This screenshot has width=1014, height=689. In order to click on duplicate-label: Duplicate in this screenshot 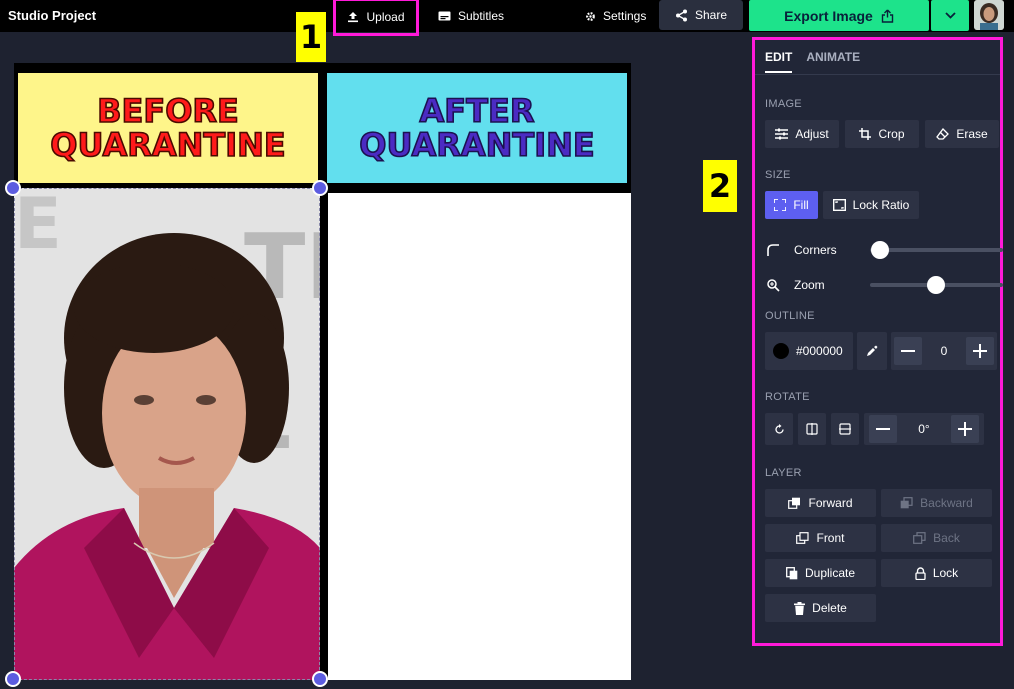, I will do `click(830, 573)`.